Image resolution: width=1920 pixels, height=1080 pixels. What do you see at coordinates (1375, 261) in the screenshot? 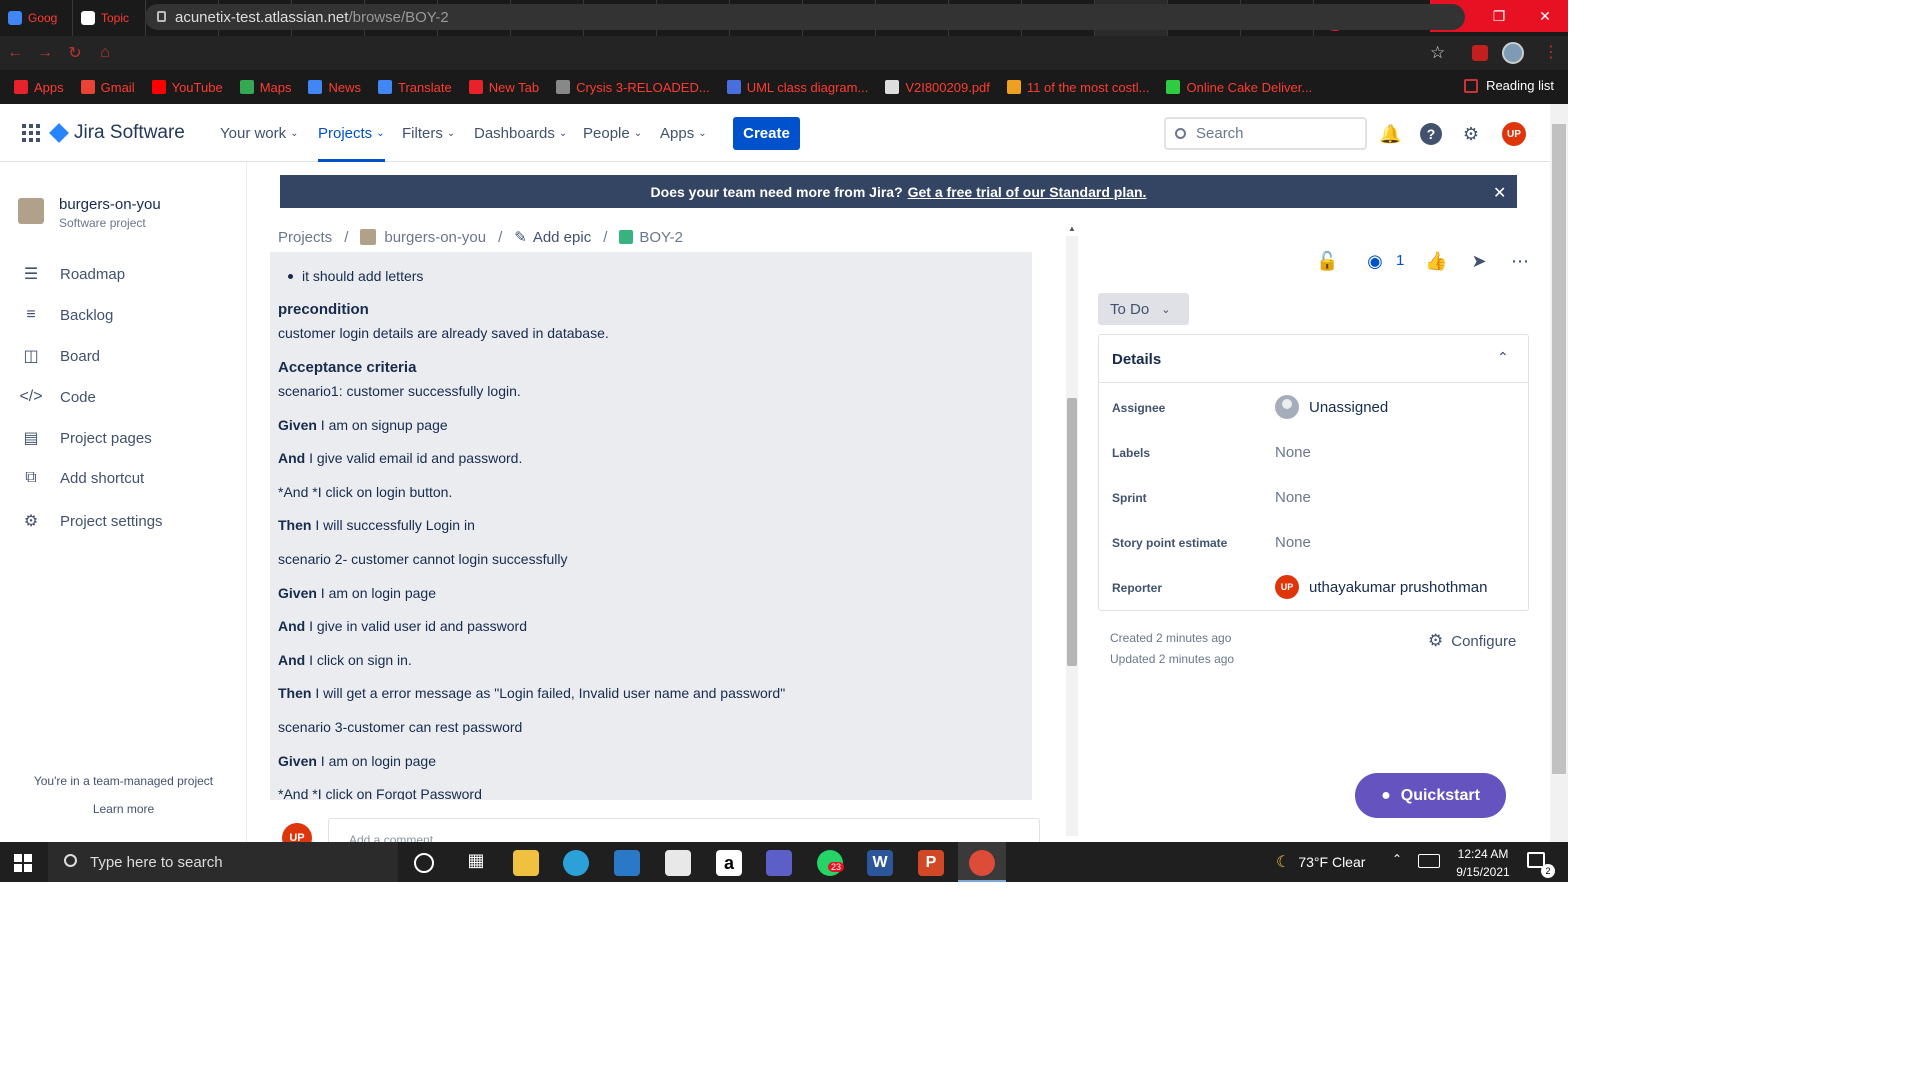
I see `watch-eye-icon: ◉` at bounding box center [1375, 261].